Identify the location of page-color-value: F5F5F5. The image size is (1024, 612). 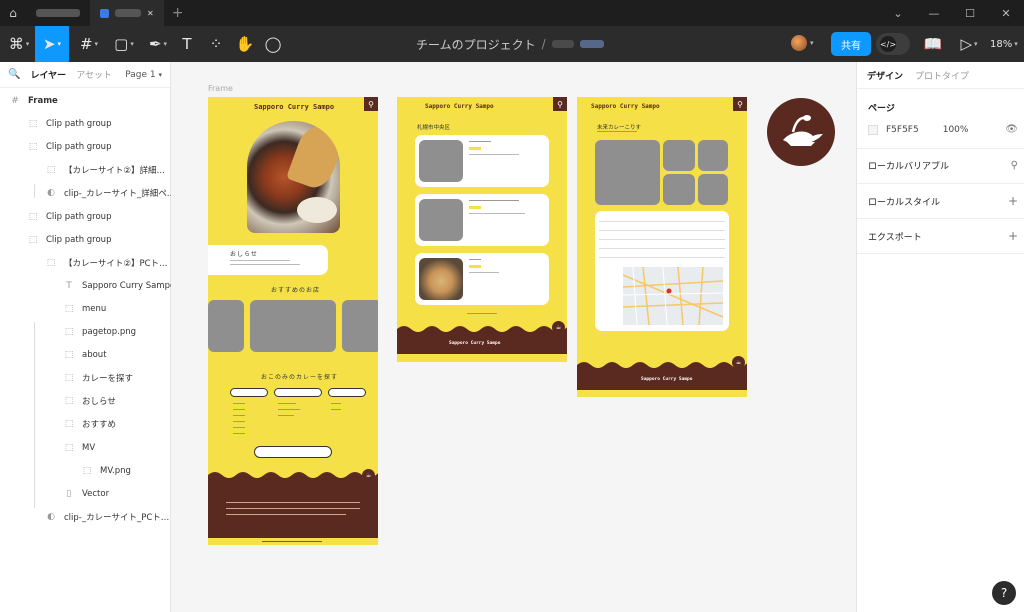
(902, 130).